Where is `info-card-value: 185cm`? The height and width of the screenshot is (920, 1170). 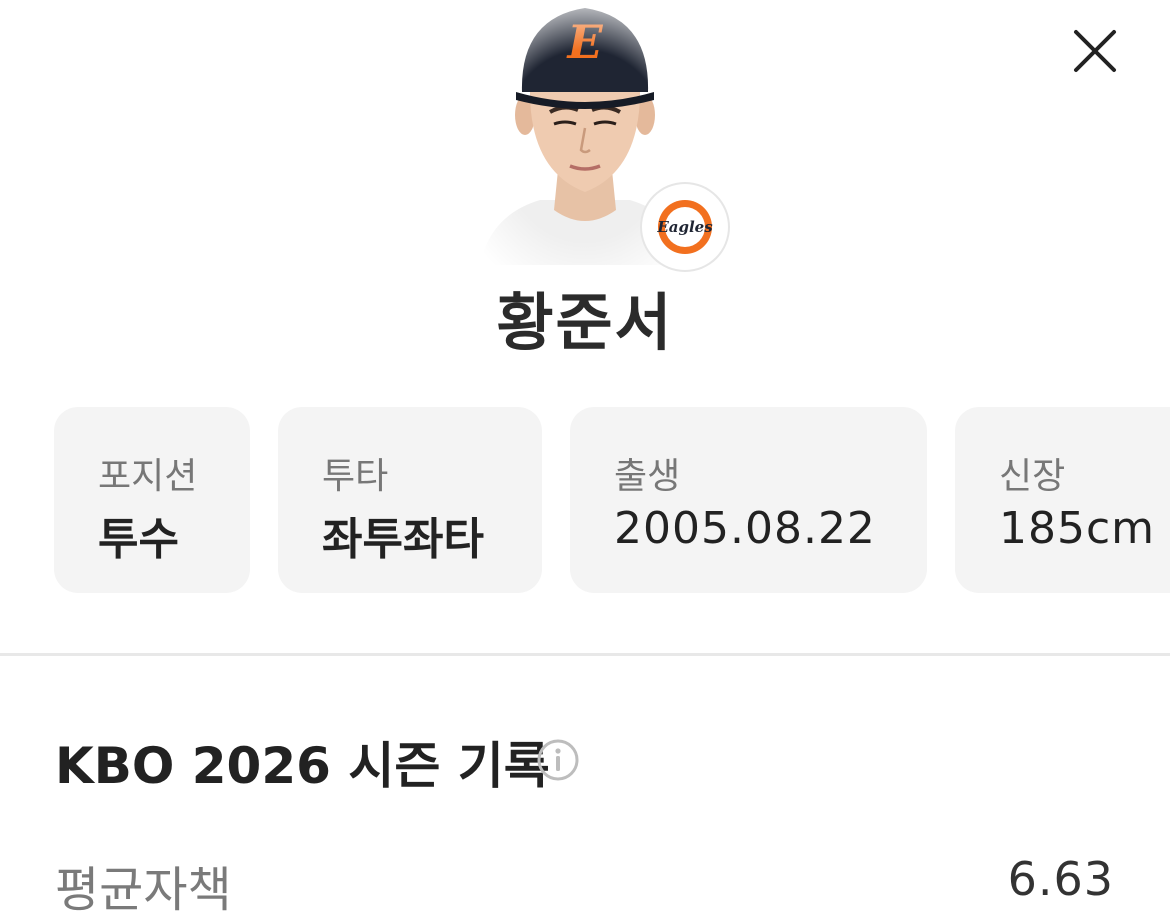 info-card-value: 185cm is located at coordinates (1077, 528).